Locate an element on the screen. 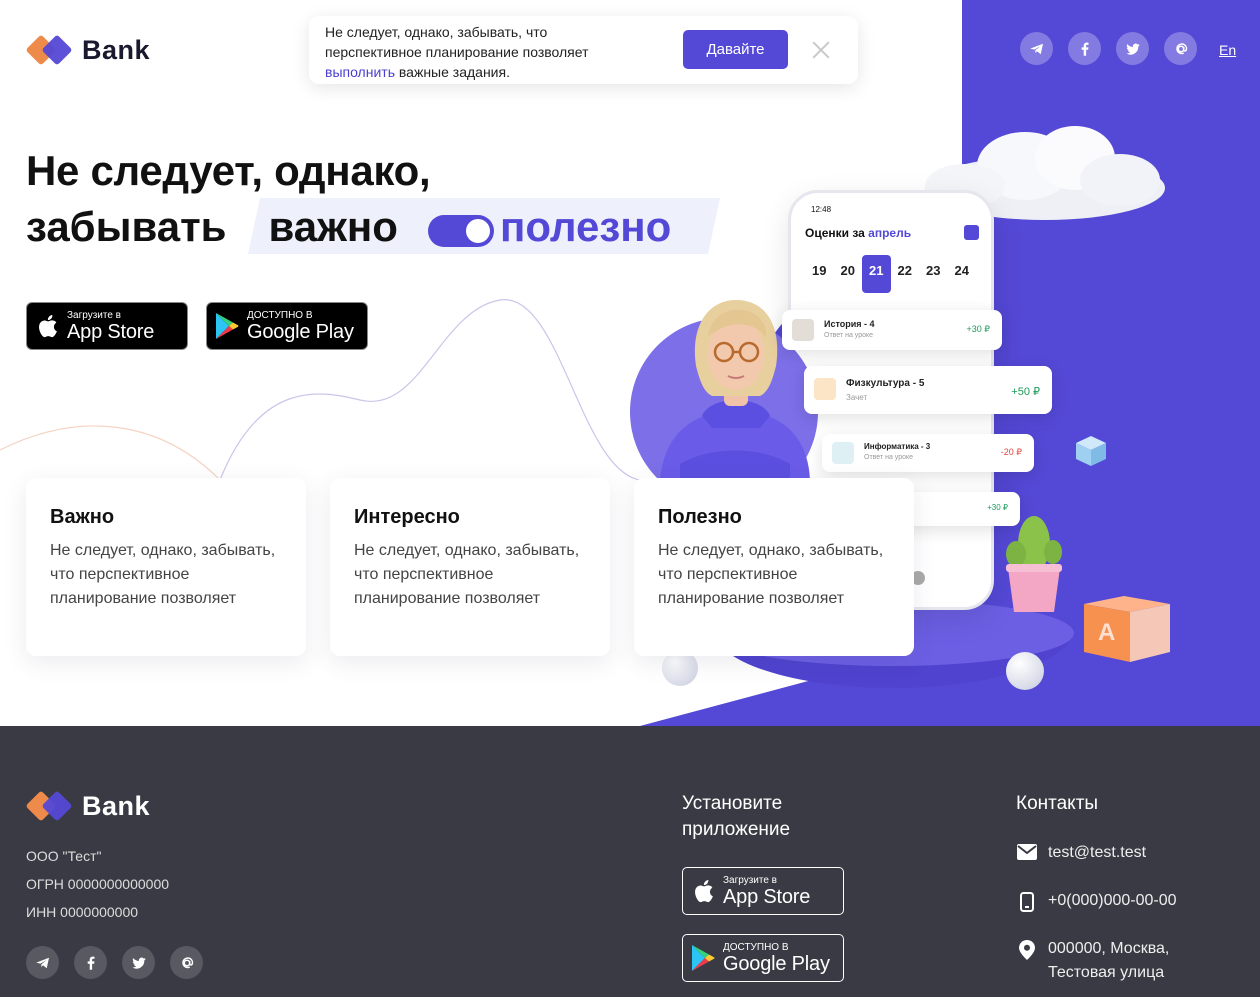 The width and height of the screenshot is (1260, 997). svg-text: A is located at coordinates (1106, 632).